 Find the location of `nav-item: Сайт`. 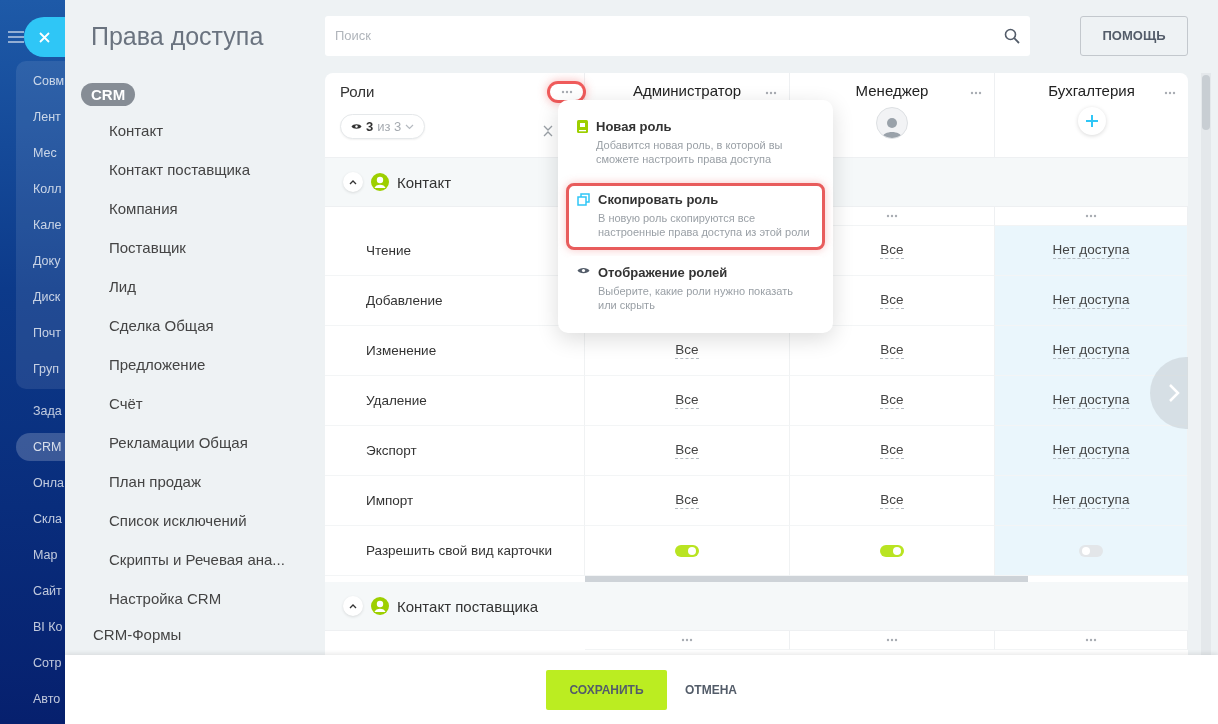

nav-item: Сайт is located at coordinates (40, 591).